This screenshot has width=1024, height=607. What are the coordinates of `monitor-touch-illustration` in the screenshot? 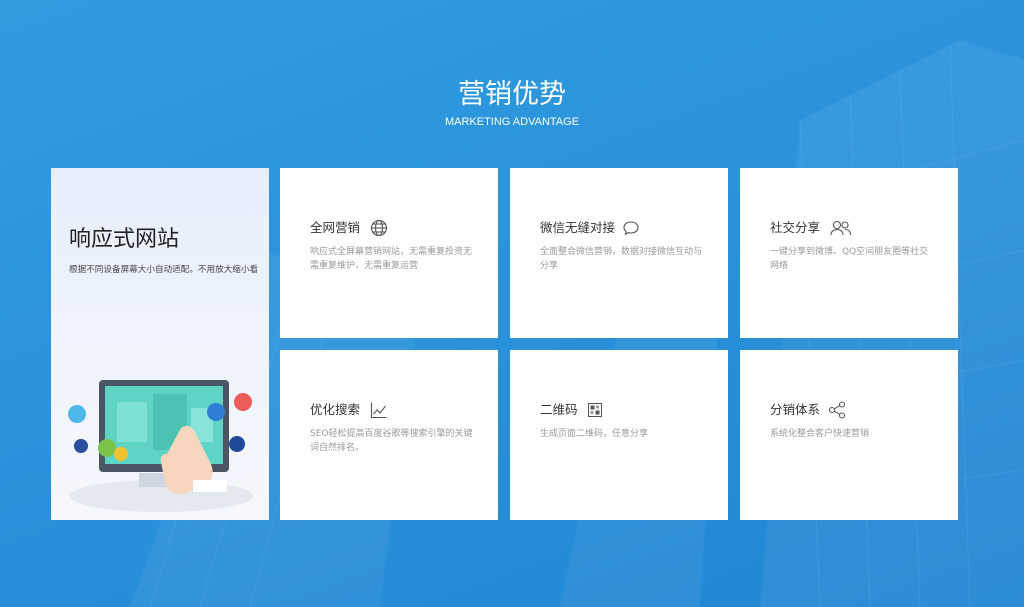 It's located at (160, 446).